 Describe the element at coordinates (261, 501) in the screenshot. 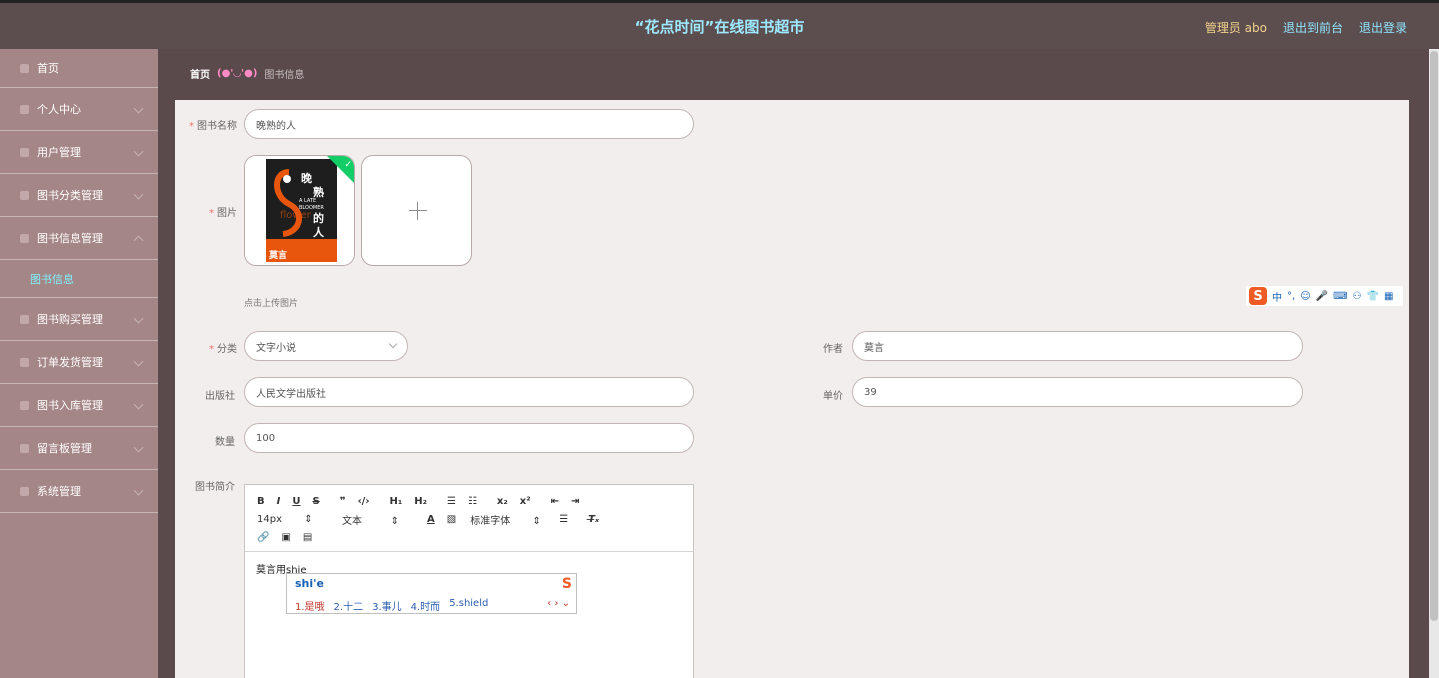

I see `bold-button: B` at that location.